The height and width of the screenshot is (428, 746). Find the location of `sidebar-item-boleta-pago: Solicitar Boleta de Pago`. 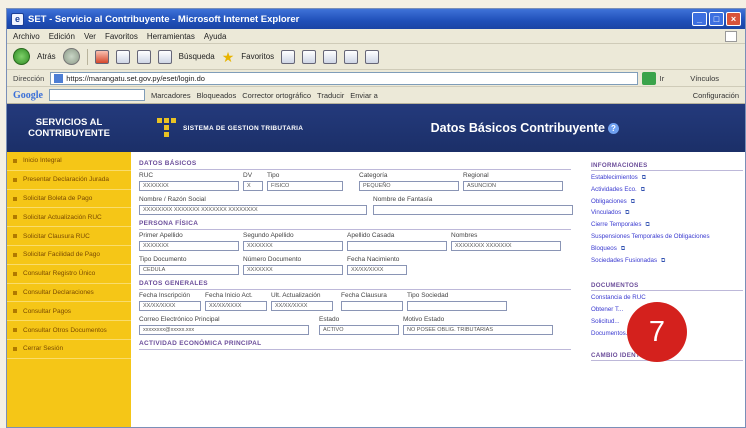

sidebar-item-boleta-pago: Solicitar Boleta de Pago is located at coordinates (69, 199).